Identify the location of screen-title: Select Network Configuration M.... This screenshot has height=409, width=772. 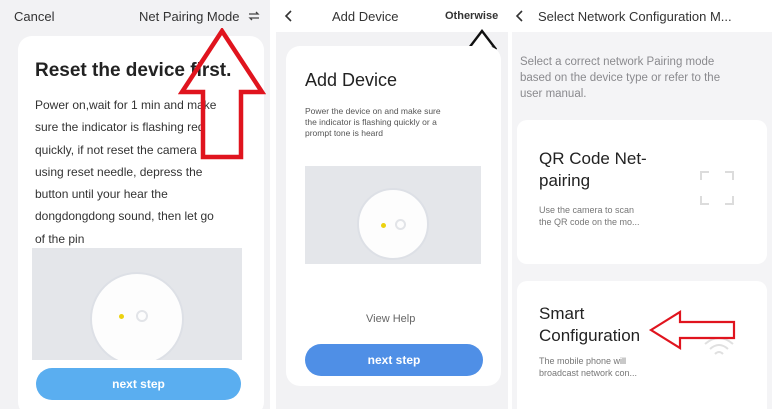
(635, 16).